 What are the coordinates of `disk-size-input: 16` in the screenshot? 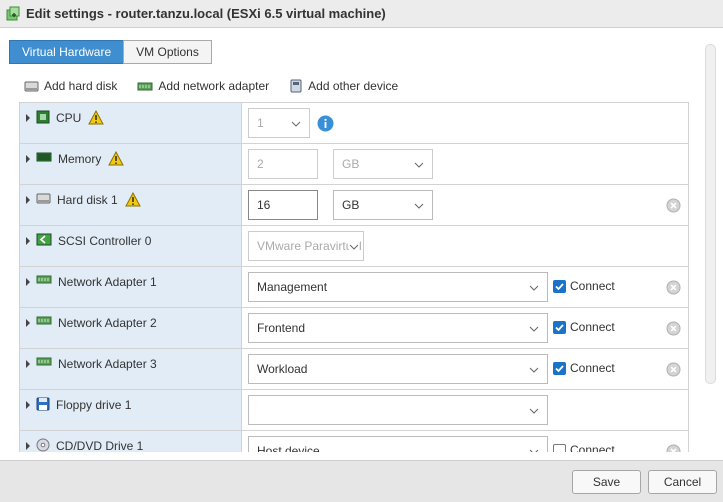 It's located at (283, 205).